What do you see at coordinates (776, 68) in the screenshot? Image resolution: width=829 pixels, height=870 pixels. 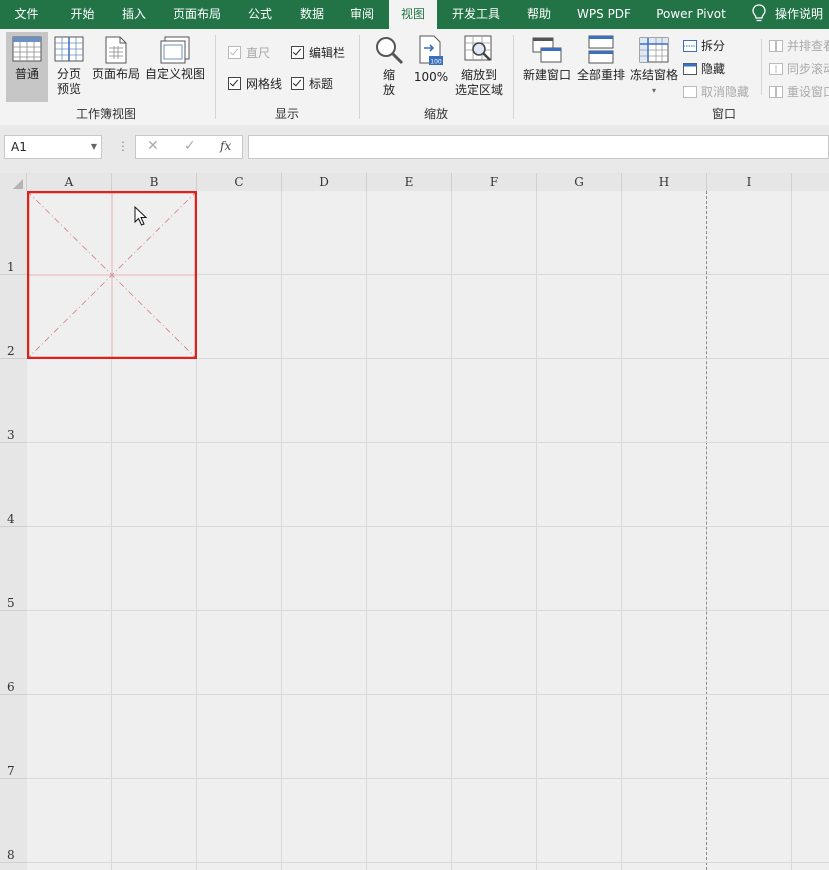 I see `sync-scroll-icon` at bounding box center [776, 68].